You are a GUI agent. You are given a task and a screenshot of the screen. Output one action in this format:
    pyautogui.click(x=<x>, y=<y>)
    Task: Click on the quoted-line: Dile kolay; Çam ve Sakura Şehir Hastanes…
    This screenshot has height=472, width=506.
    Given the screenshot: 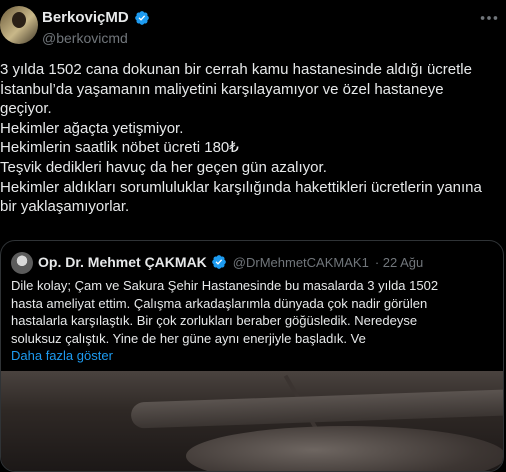 What is the action you would take?
    pyautogui.click(x=225, y=285)
    